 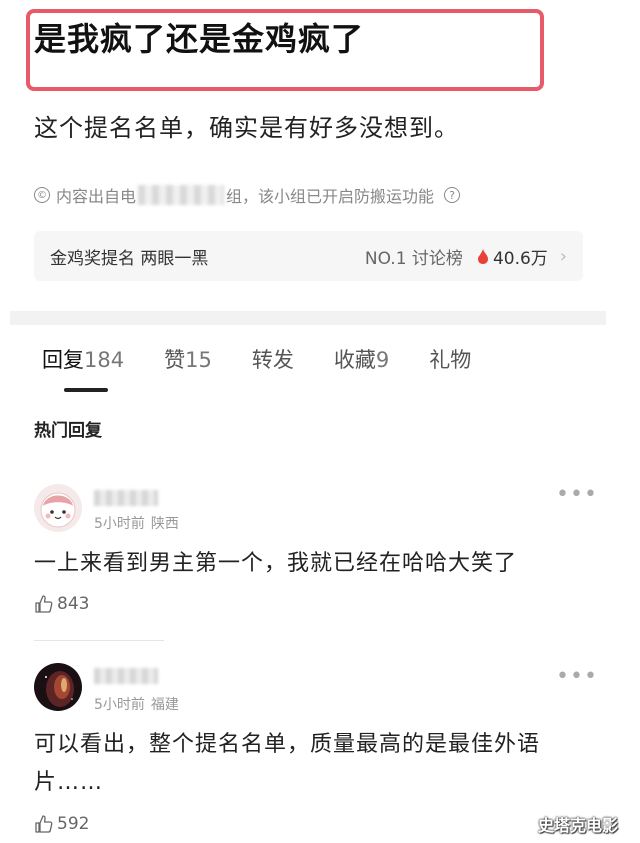 What do you see at coordinates (276, 563) in the screenshot?
I see `comment-text: 一上来看到男主第一个，我就已经在哈哈大笑了` at bounding box center [276, 563].